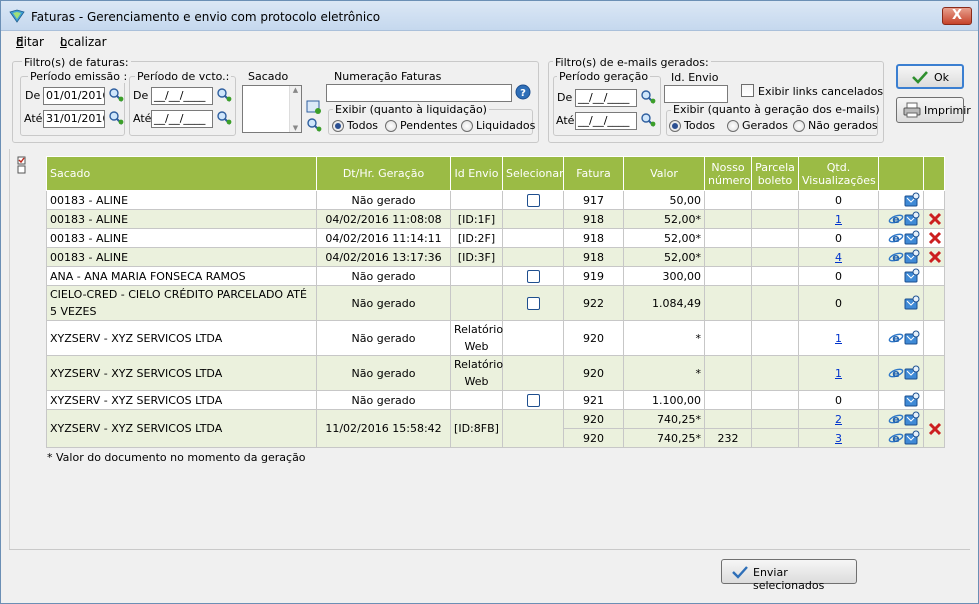 This screenshot has width=979, height=604. I want to click on gen-from-input: __/__/____, so click(606, 98).